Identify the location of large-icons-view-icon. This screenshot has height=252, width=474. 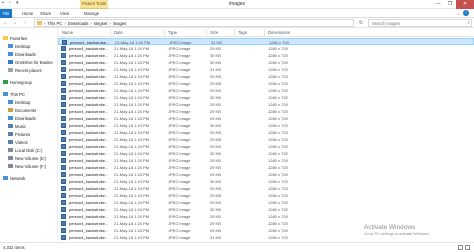
(467, 247).